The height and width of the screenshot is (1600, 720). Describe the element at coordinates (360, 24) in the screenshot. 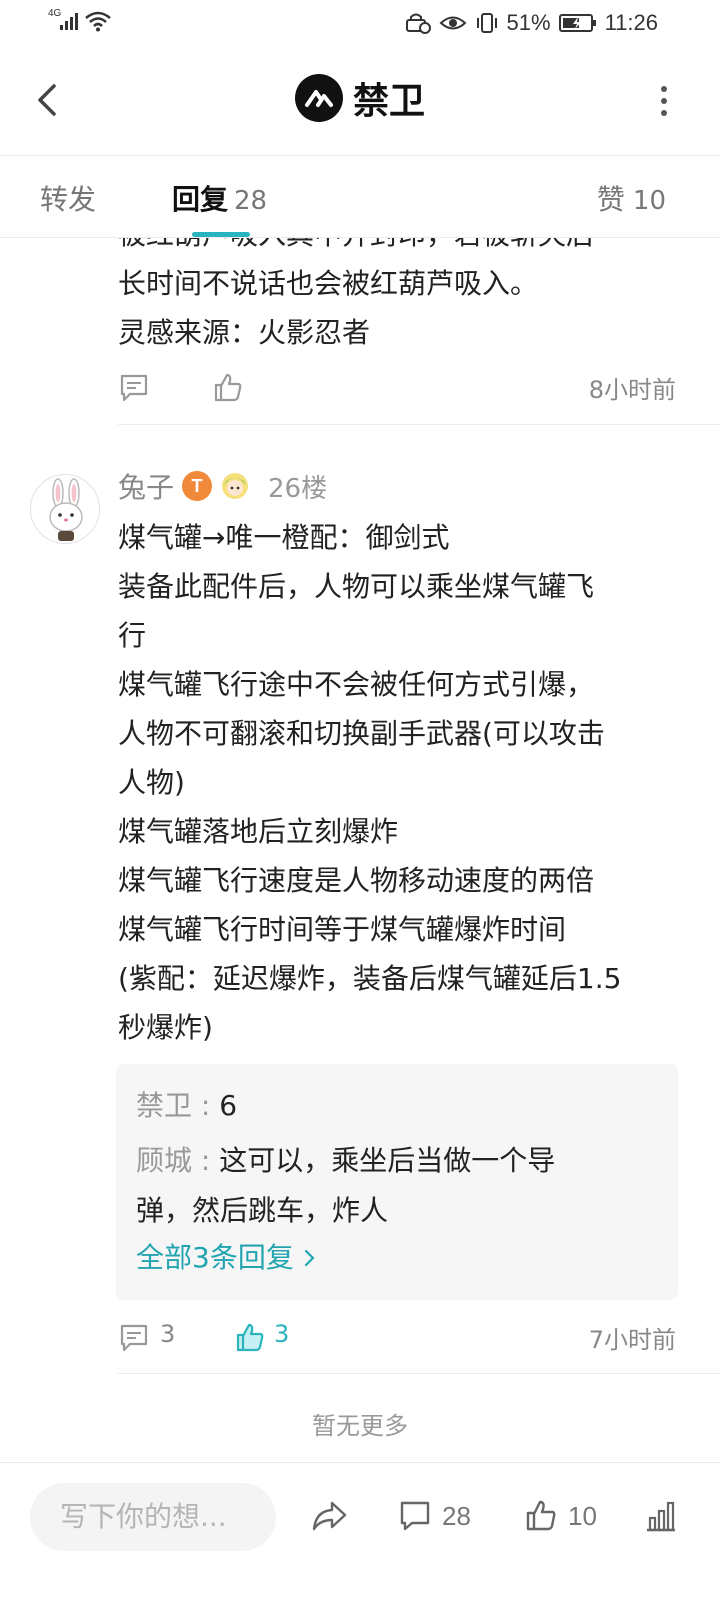

I see `status-bar: 4G 51% 11:26` at that location.